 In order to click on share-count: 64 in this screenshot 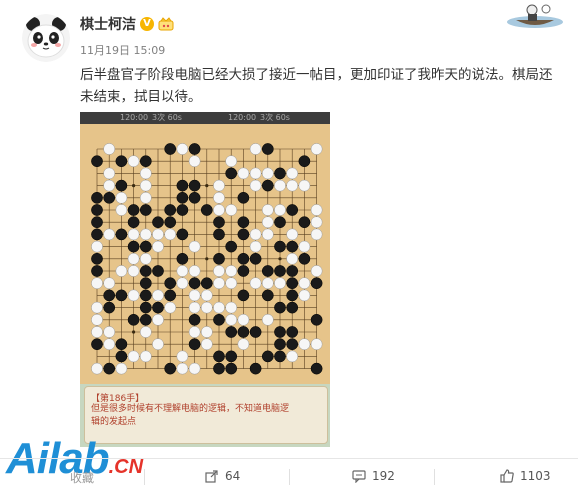, I will do `click(233, 476)`.